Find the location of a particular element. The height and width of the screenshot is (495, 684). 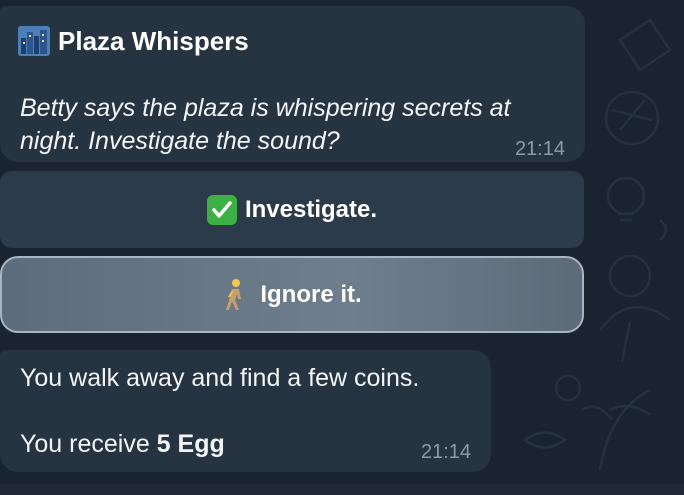

result-line-2: You receive 5 Egg is located at coordinates (122, 444).